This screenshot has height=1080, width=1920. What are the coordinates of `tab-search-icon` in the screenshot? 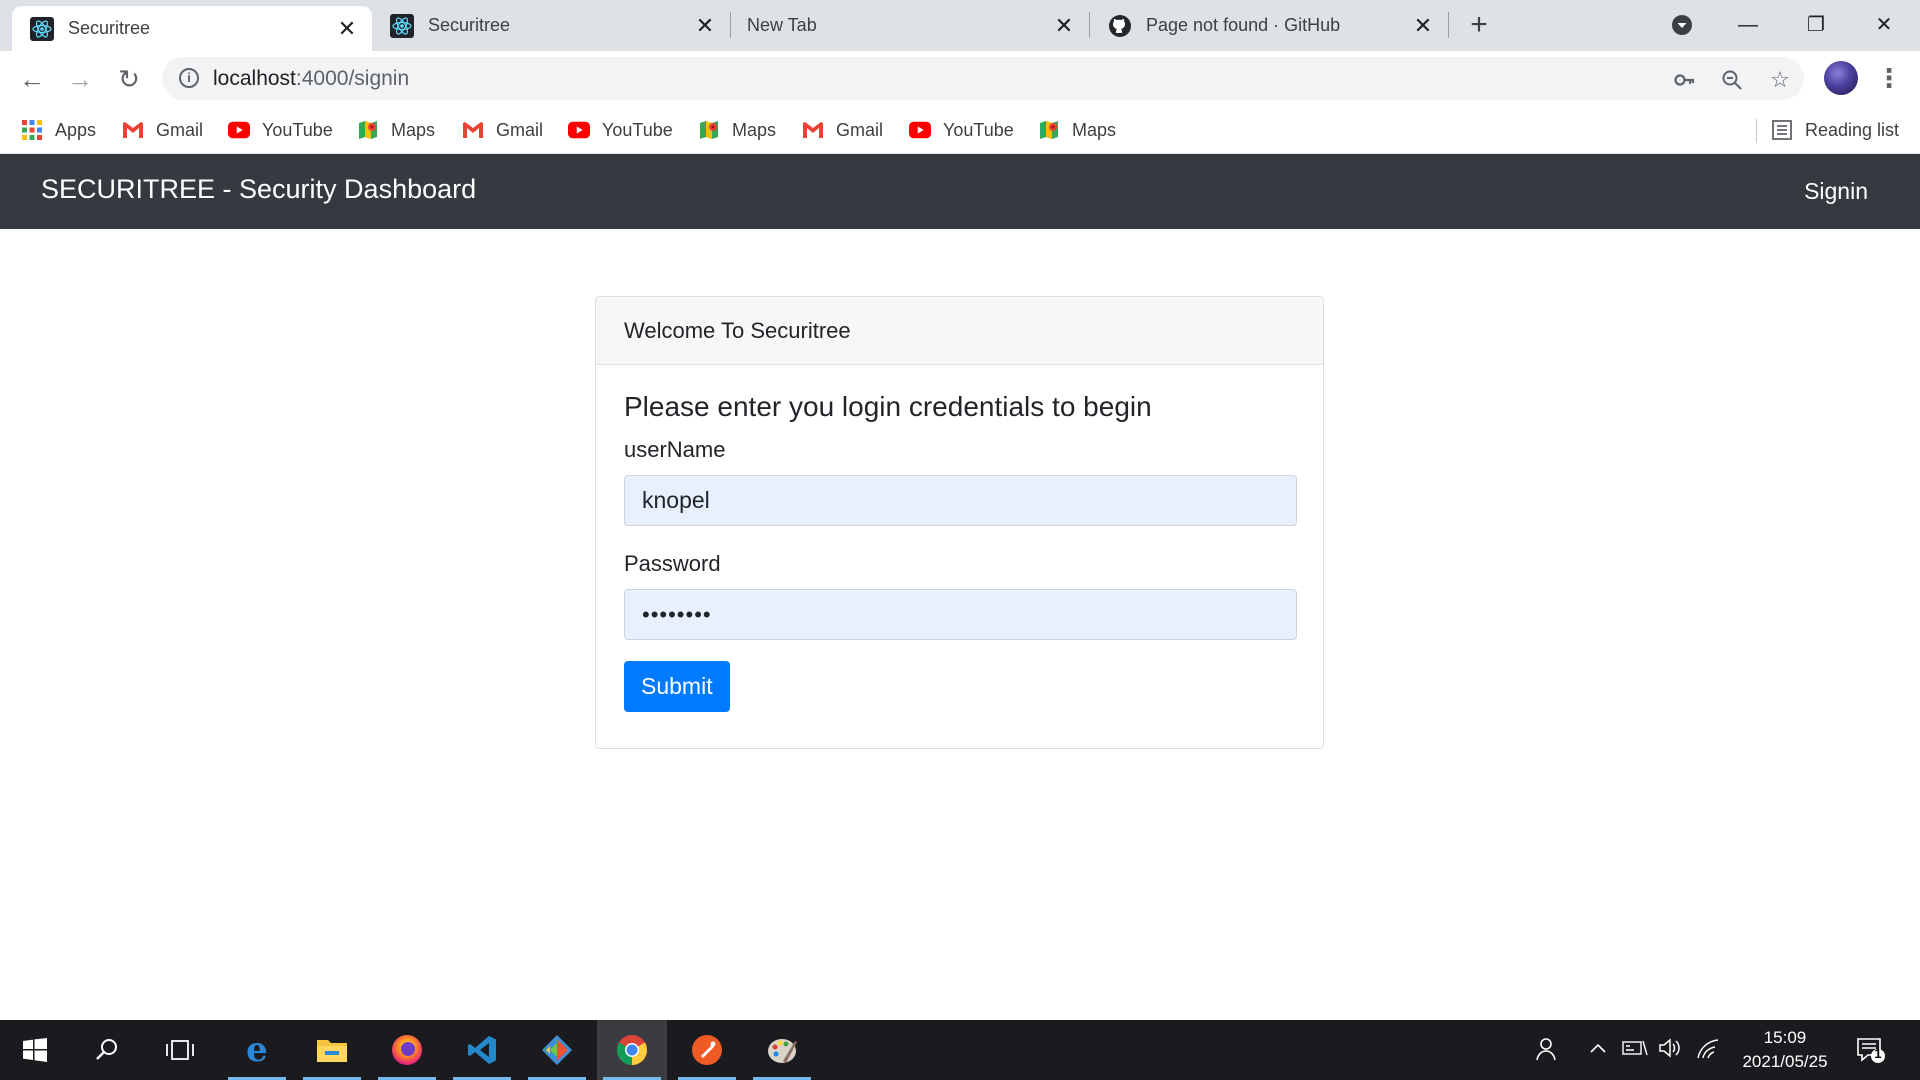 It's located at (1682, 25).